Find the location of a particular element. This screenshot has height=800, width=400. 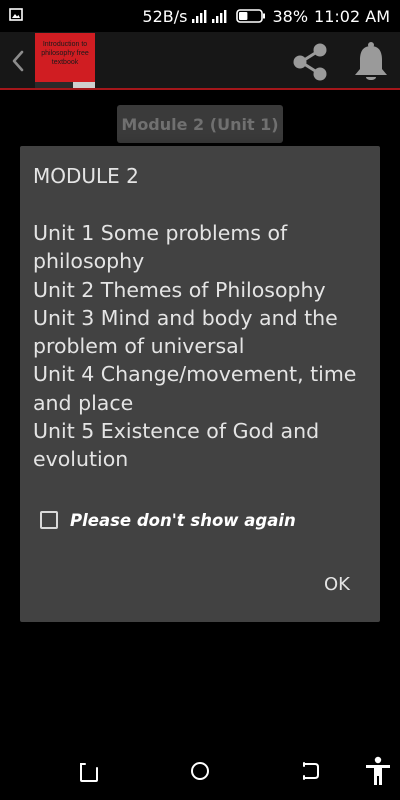

unit-item: Unit 4 Change/movement, time and place is located at coordinates (195, 388).